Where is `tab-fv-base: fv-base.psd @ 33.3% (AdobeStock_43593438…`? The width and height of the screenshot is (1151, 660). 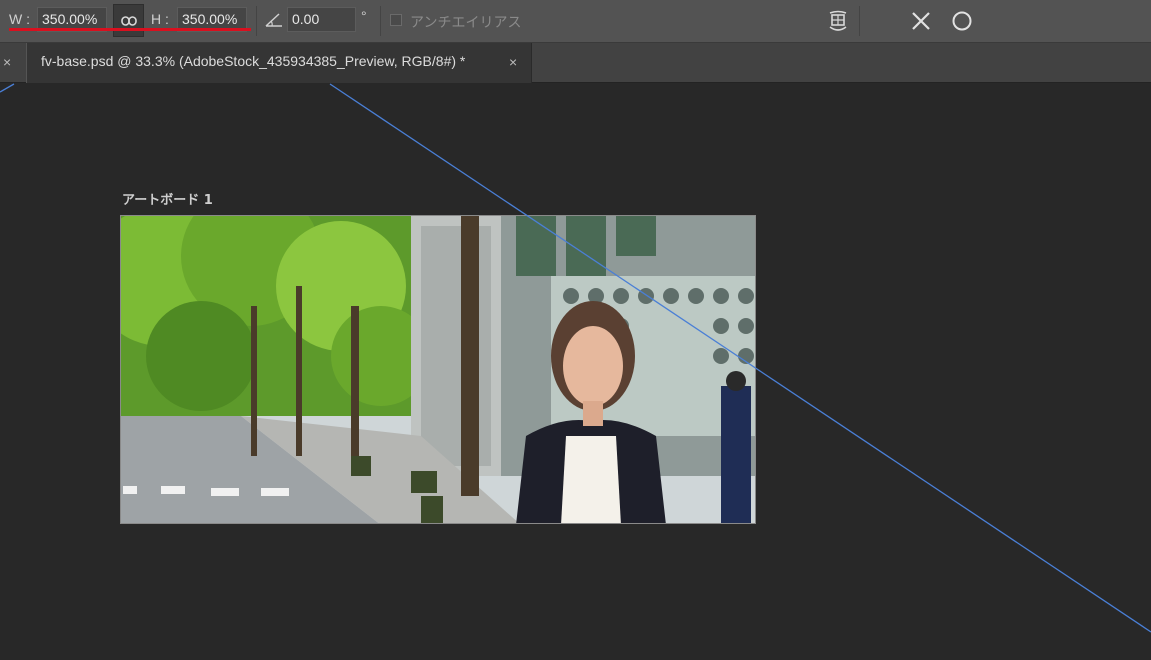
tab-fv-base: fv-base.psd @ 33.3% (AdobeStock_43593438… is located at coordinates (279, 63).